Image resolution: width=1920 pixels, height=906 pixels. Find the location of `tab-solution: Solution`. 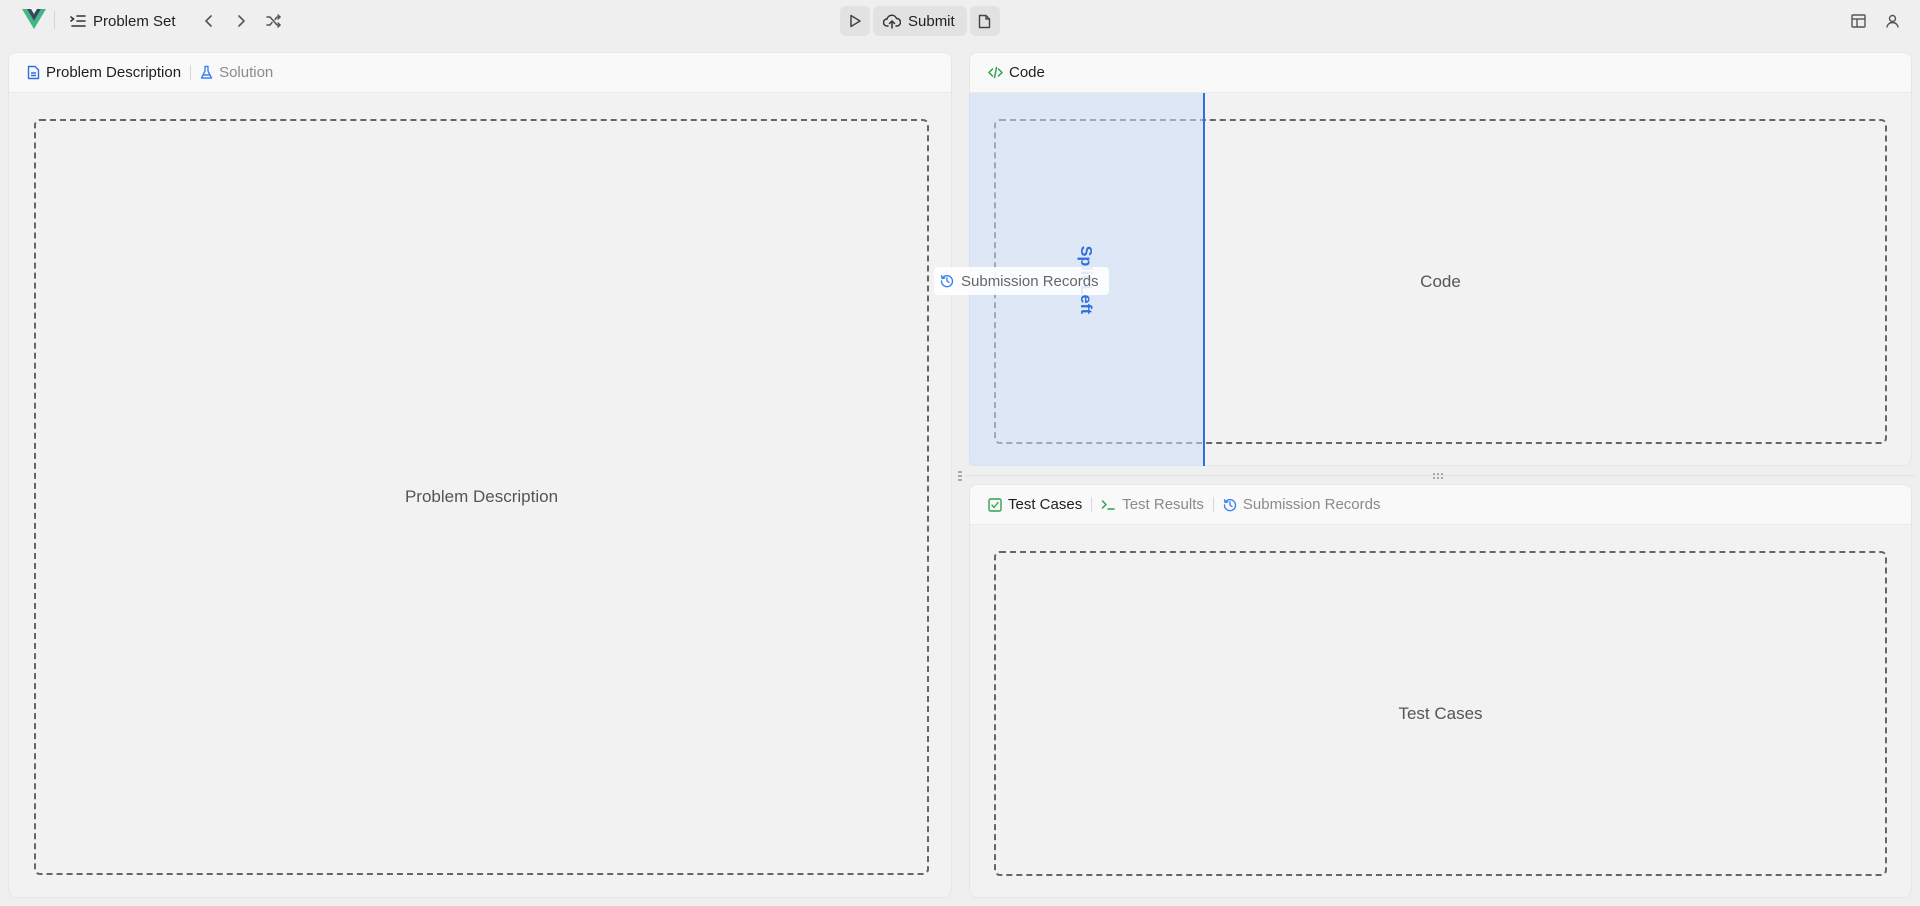

tab-solution: Solution is located at coordinates (236, 73).